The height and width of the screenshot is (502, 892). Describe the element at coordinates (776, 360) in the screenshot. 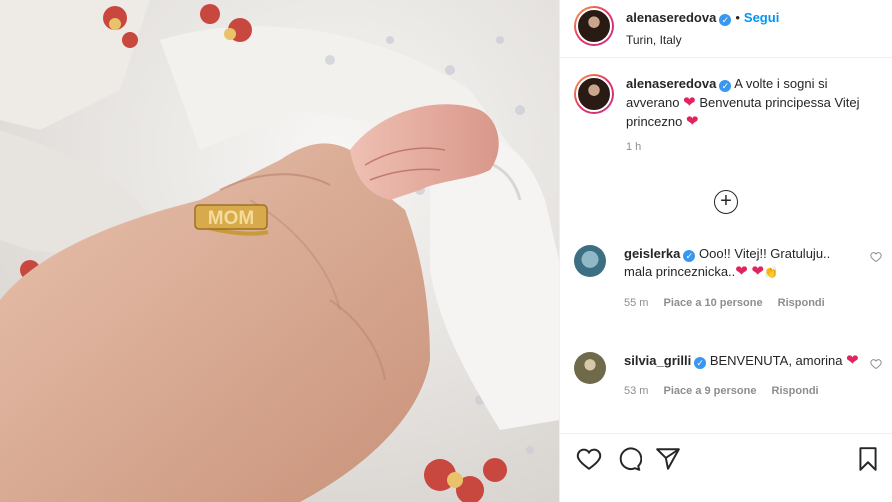

I see `comment-text: BENVENUTA, amorina` at that location.